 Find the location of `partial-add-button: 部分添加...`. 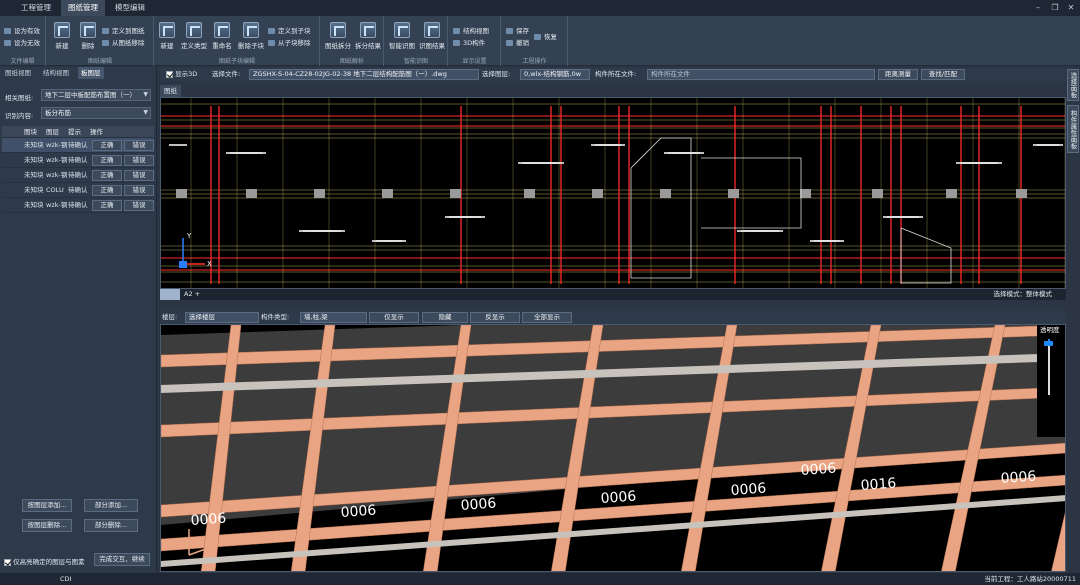

partial-add-button: 部分添加... is located at coordinates (111, 505).